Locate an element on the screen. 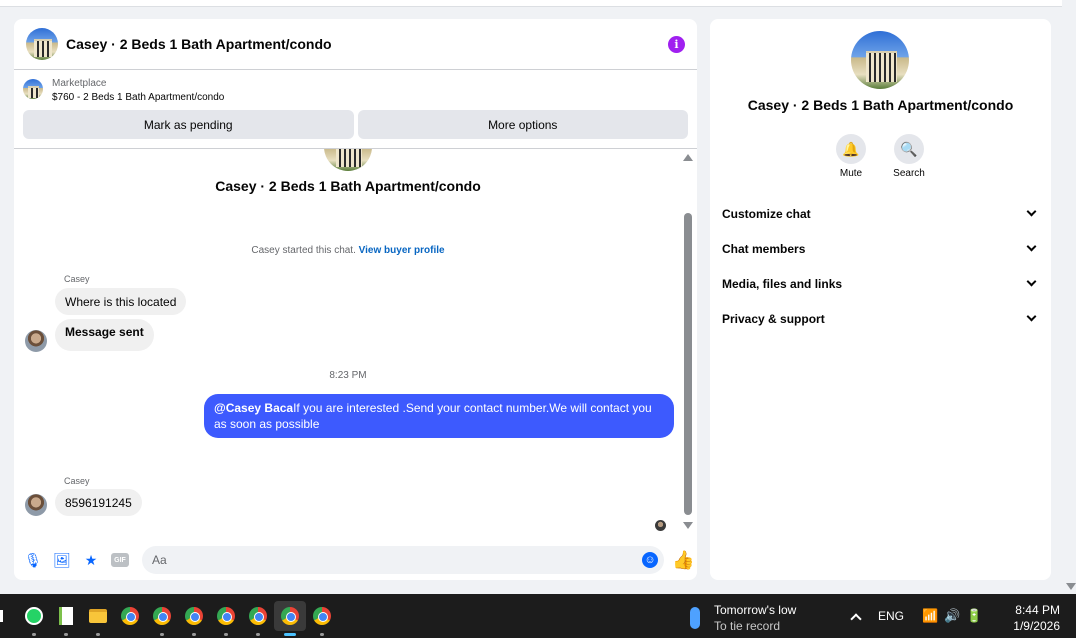 The width and height of the screenshot is (1076, 638). marketplace-label: Marketplace is located at coordinates (79, 83).